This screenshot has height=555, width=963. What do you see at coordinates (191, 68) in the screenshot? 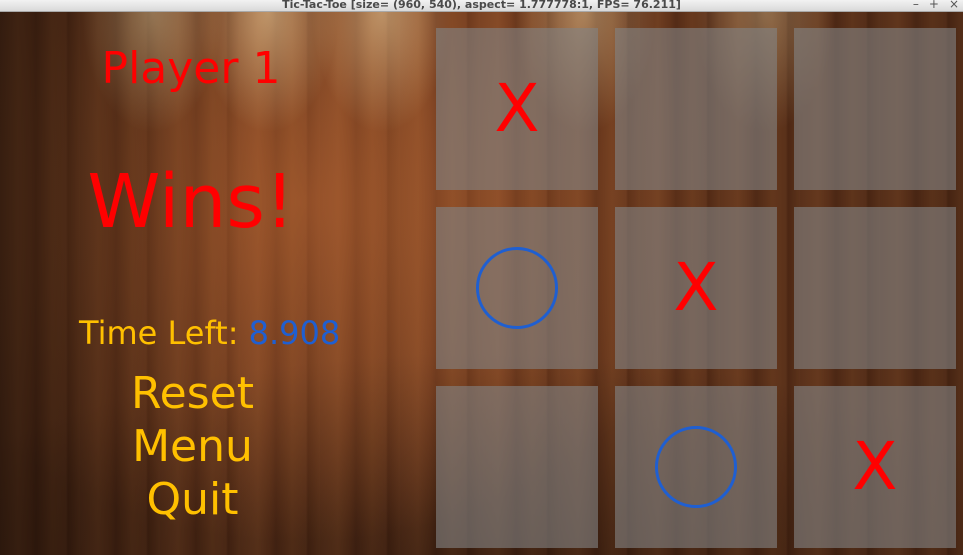
I see `winner-player-label: Player 1` at bounding box center [191, 68].